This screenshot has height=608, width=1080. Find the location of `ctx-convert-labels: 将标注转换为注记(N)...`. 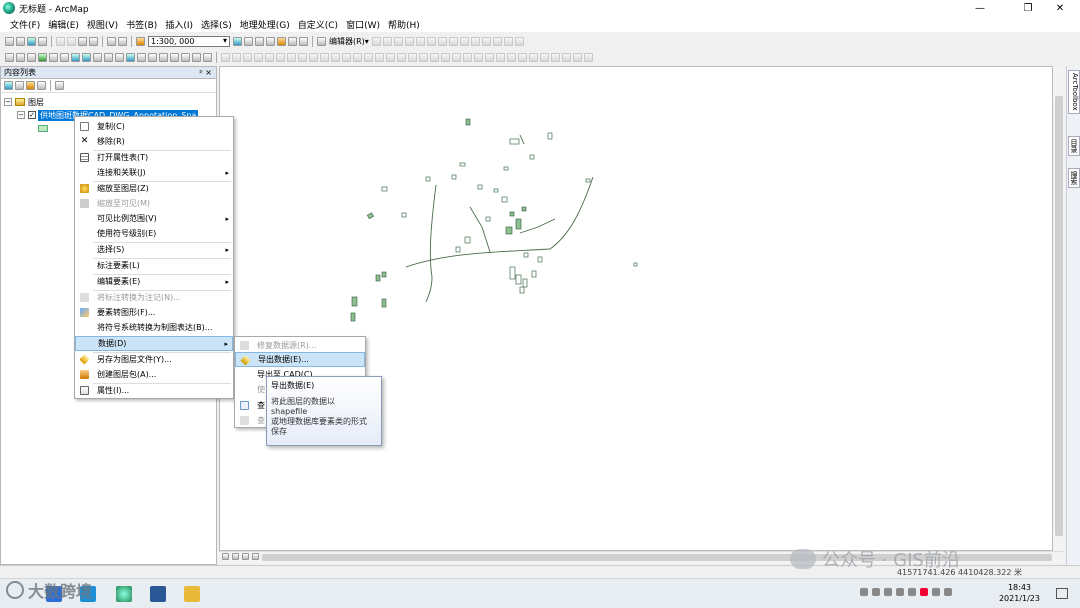

ctx-convert-labels: 将标注转换为注记(N)... is located at coordinates (154, 297).